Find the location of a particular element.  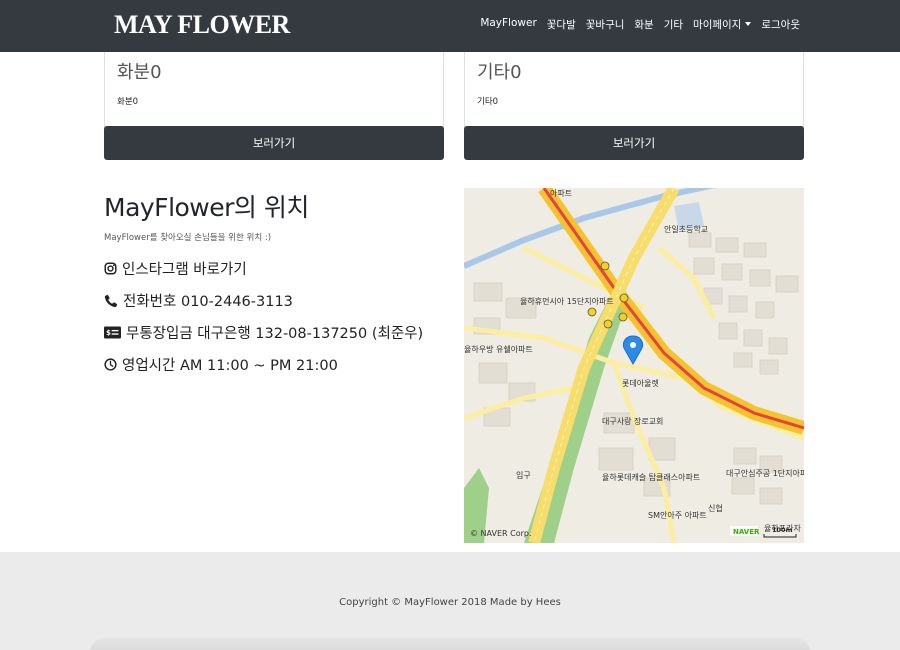

map-label: 대구안심주공 1단지아파트 is located at coordinates (765, 473).